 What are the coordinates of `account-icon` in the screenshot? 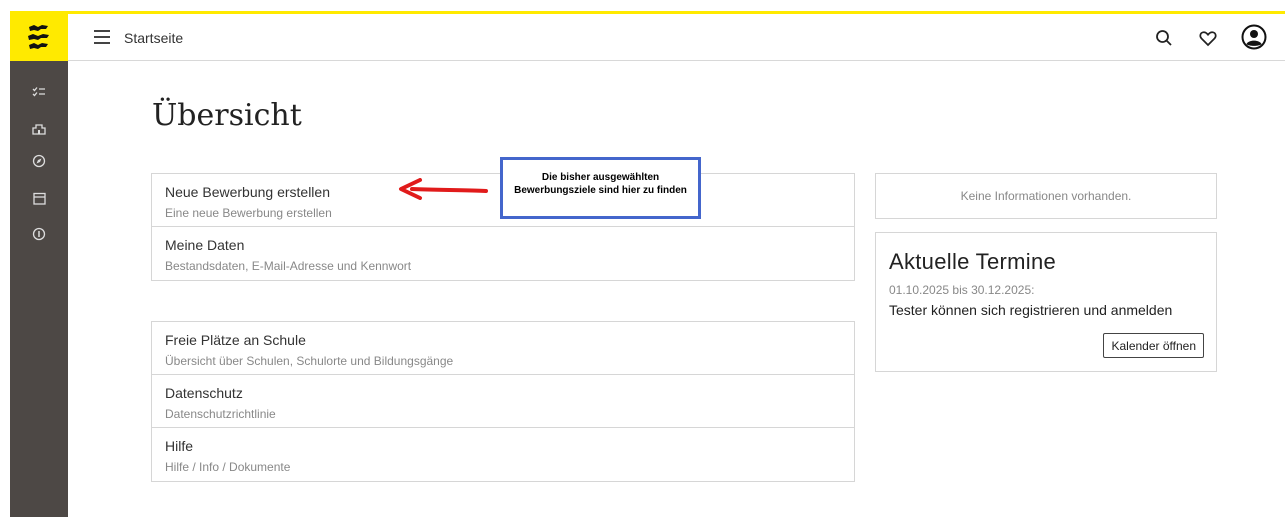 It's located at (1254, 37).